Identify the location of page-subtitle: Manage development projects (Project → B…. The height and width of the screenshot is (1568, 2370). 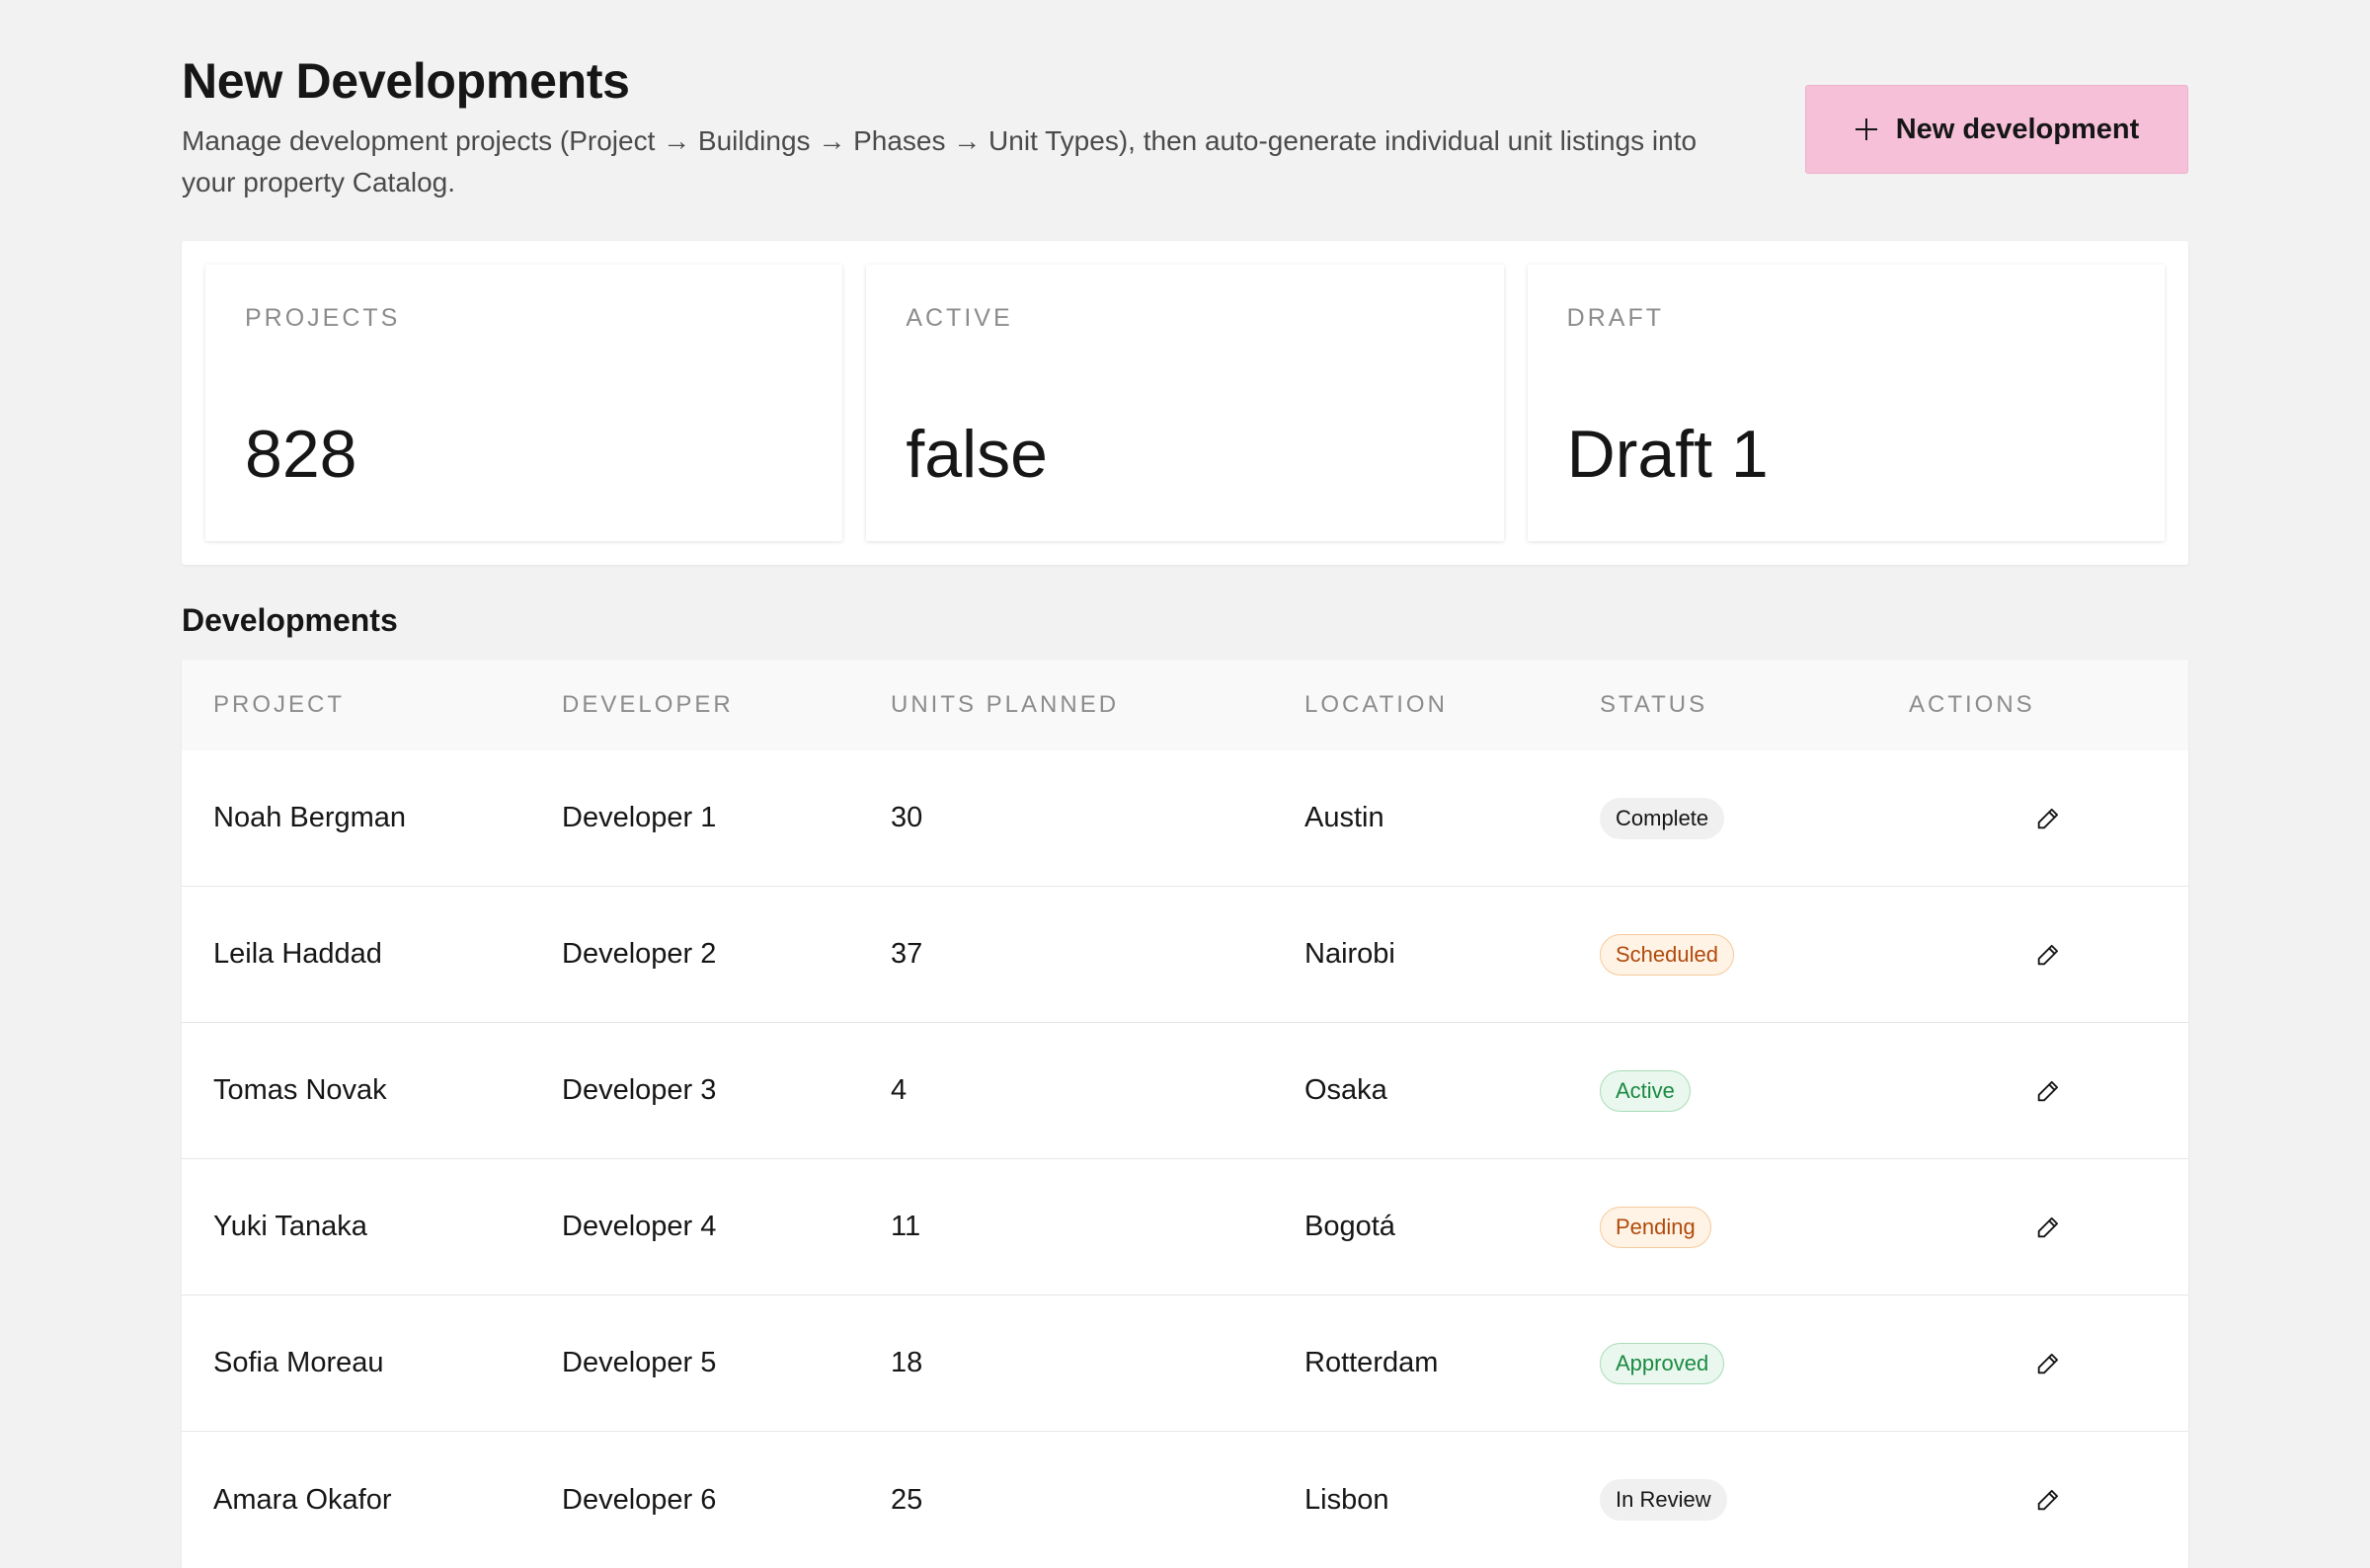
(940, 161).